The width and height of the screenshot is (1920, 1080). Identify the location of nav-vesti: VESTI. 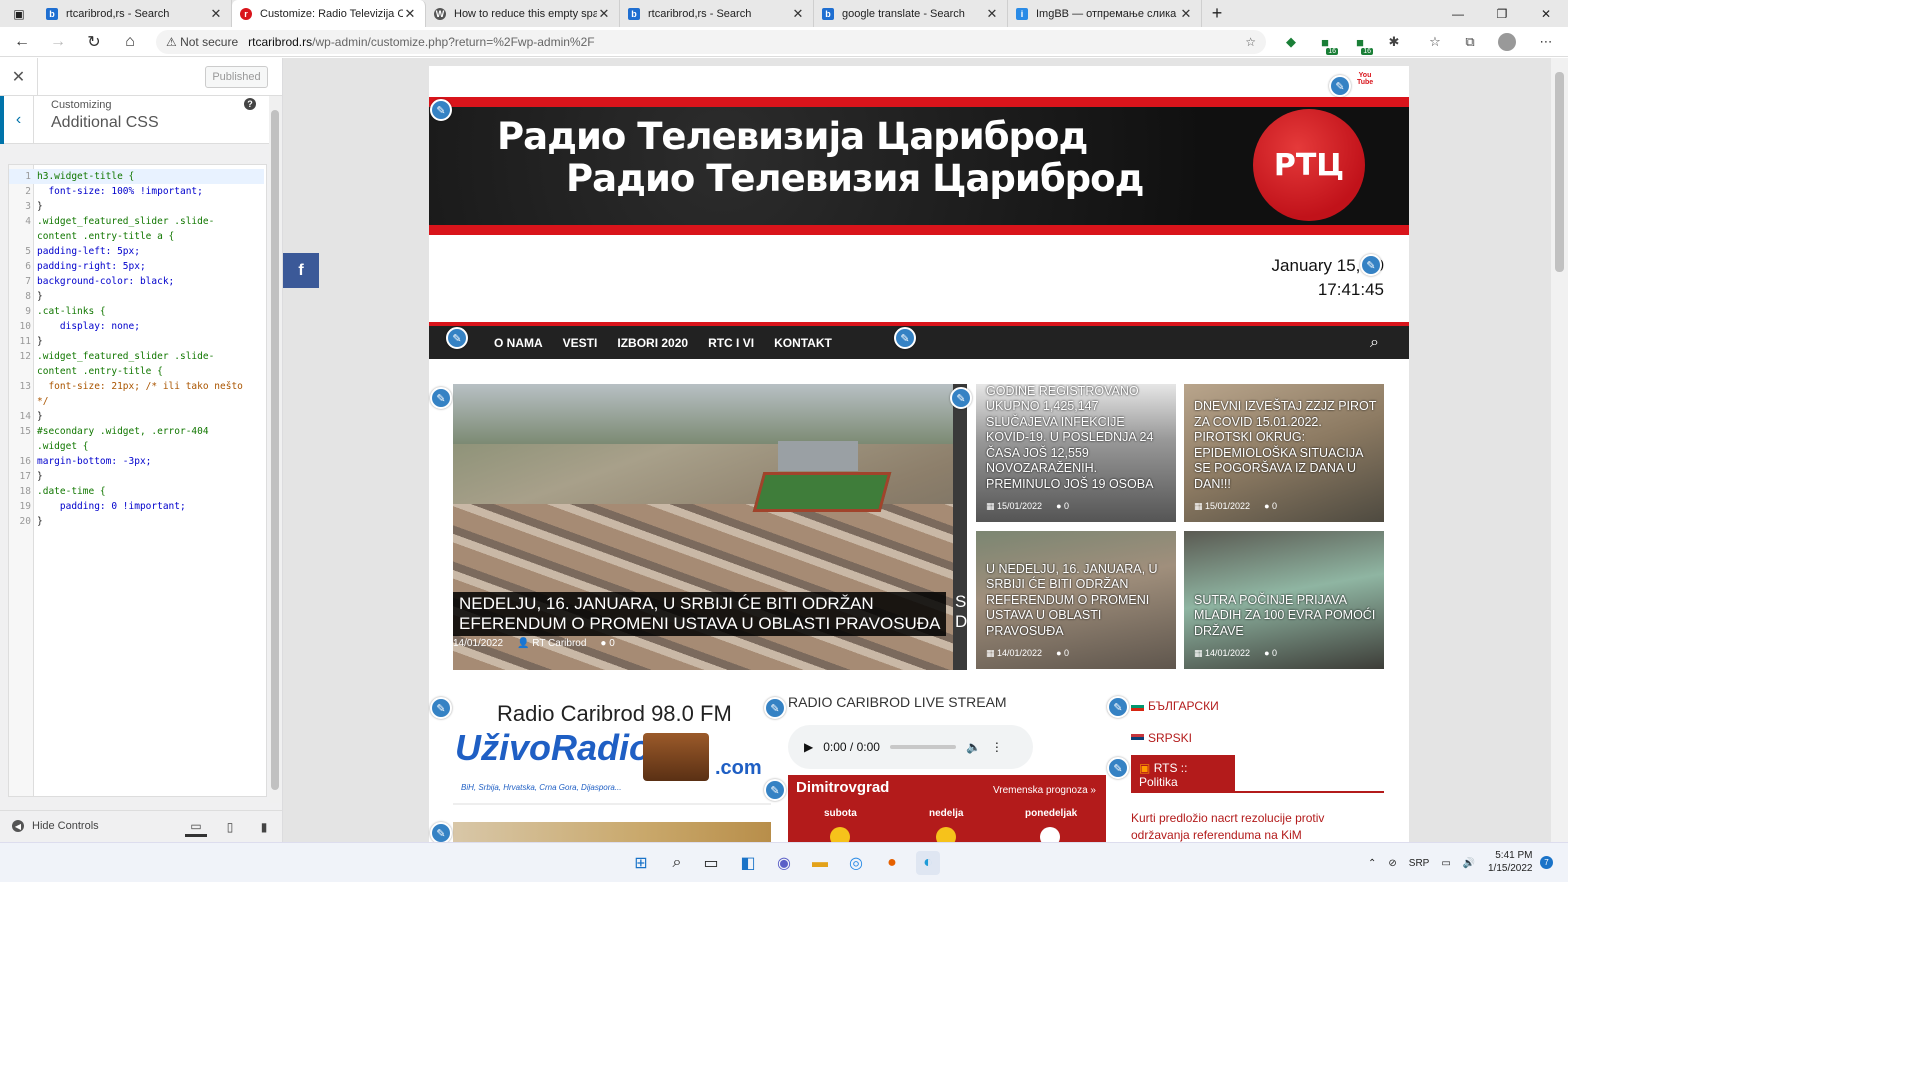
(580, 343).